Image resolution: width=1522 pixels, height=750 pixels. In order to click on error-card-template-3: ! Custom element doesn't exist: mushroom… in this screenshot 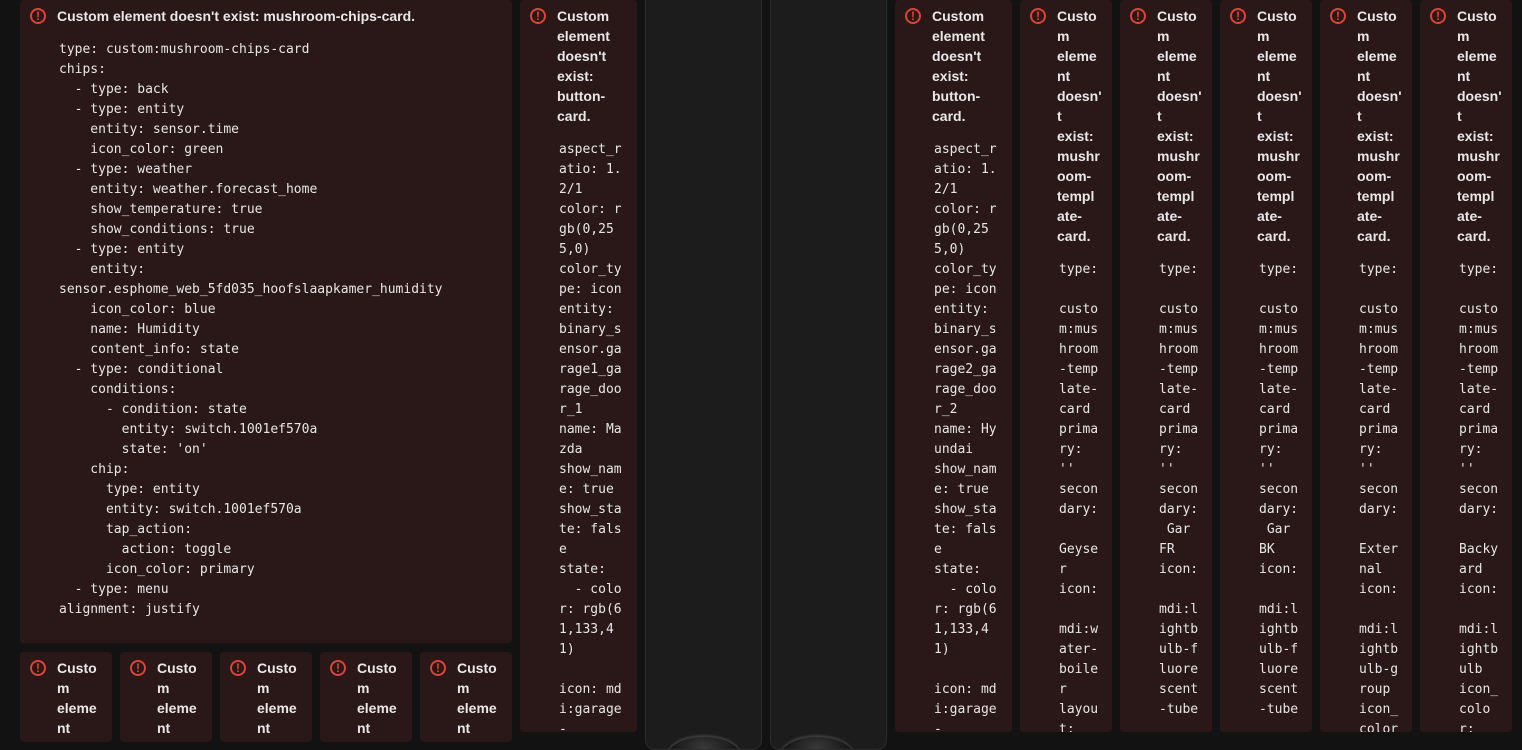, I will do `click(1266, 366)`.